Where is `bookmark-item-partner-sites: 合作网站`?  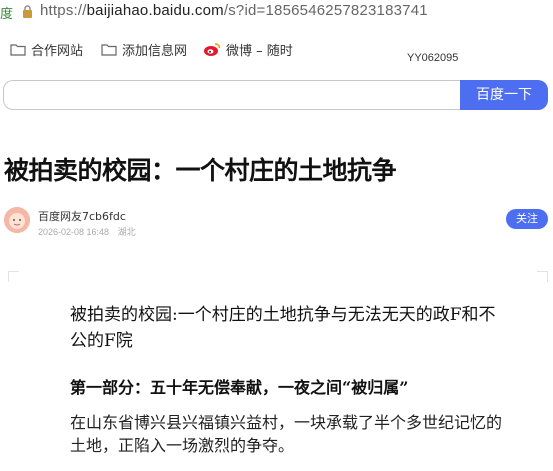
bookmark-item-partner-sites: 合作网站 is located at coordinates (46, 49).